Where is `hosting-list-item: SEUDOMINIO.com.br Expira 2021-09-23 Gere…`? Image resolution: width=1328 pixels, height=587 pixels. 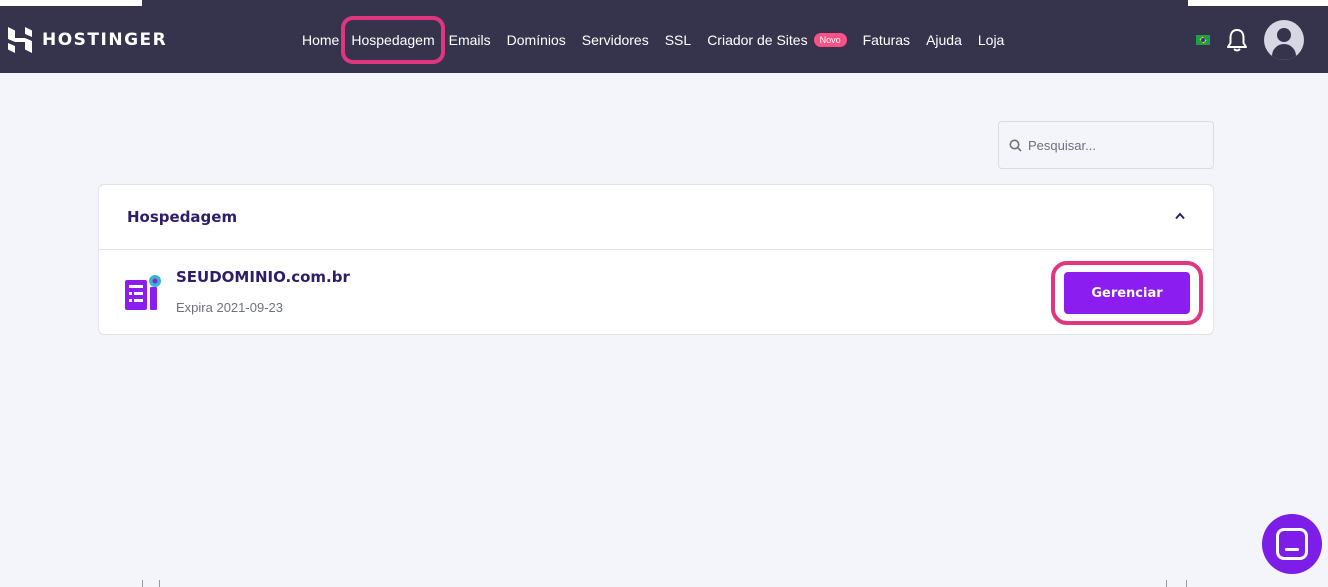
hosting-list-item: SEUDOMINIO.com.br Expira 2021-09-23 Gere… is located at coordinates (656, 292).